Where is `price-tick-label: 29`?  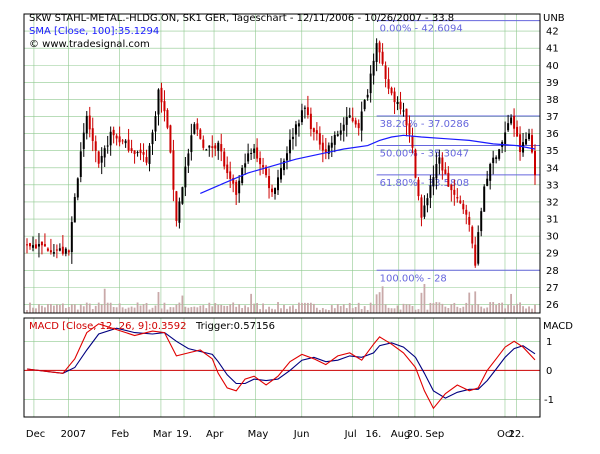
price-tick-label: 29 is located at coordinates (552, 254).